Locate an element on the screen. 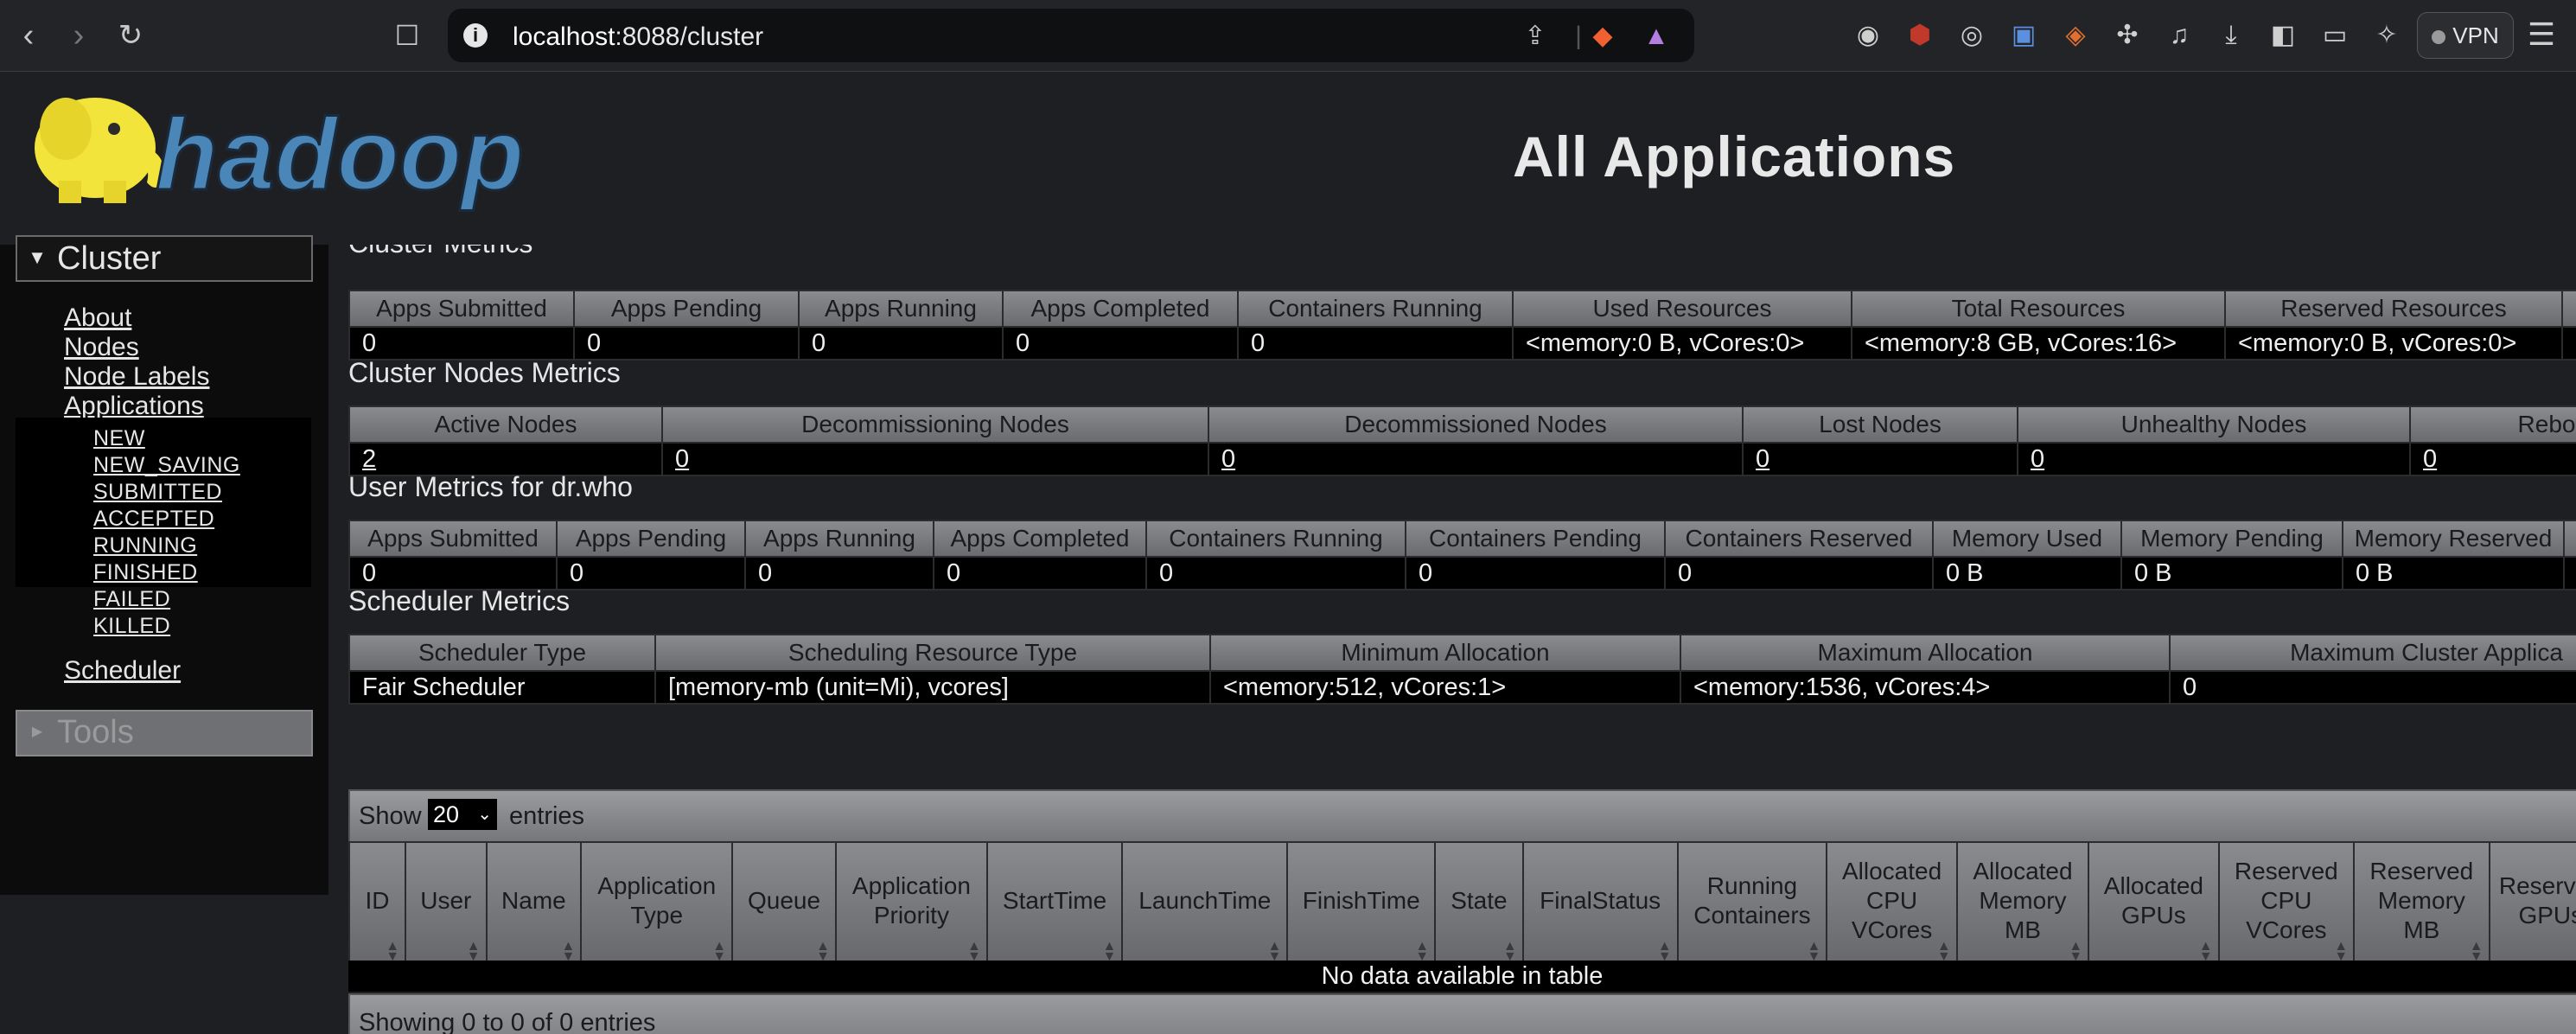 This screenshot has height=1034, width=2576. decommissioning-nodes-link: 0 is located at coordinates (935, 459).